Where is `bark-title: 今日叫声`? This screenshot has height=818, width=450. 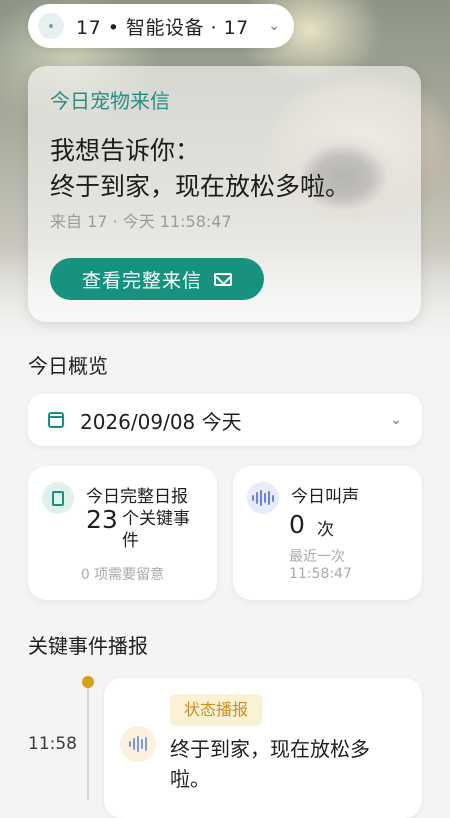
bark-title: 今日叫声 is located at coordinates (325, 497).